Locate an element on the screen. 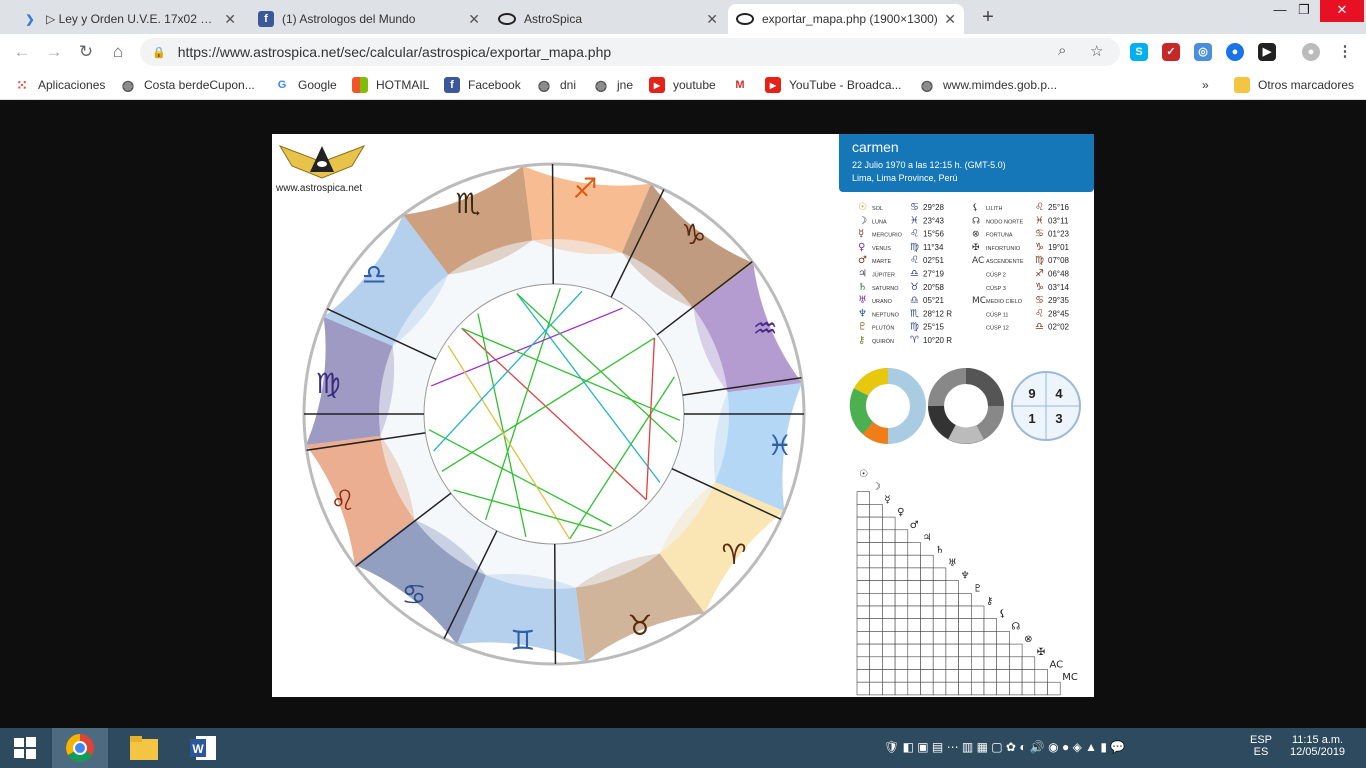  clock: 11:15 a.m. 12/05/2019 is located at coordinates (1317, 746).